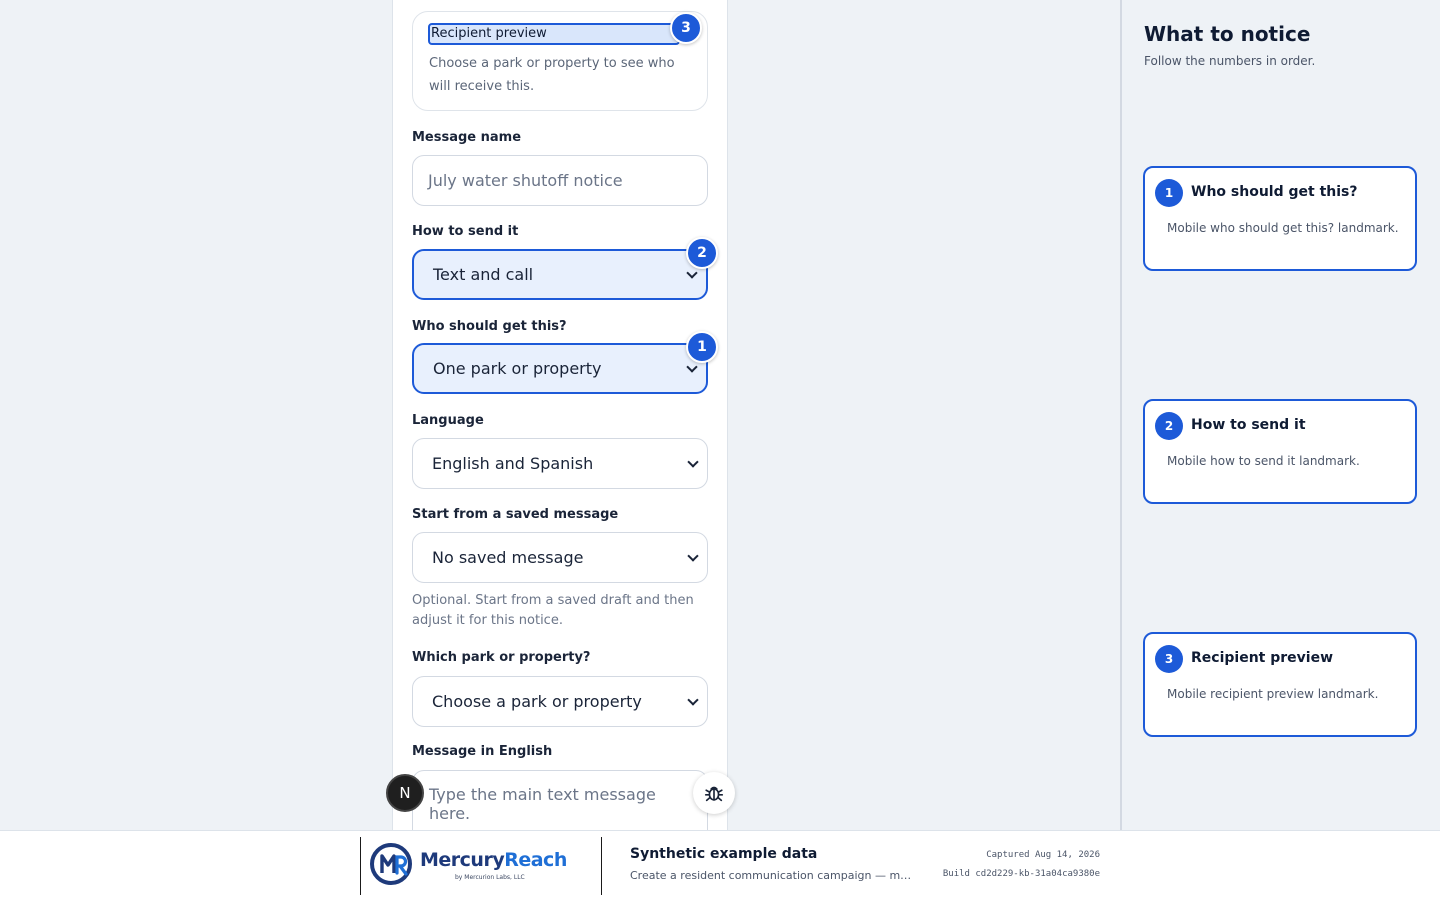  Describe the element at coordinates (1169, 659) in the screenshot. I see `note-number: 3` at that location.